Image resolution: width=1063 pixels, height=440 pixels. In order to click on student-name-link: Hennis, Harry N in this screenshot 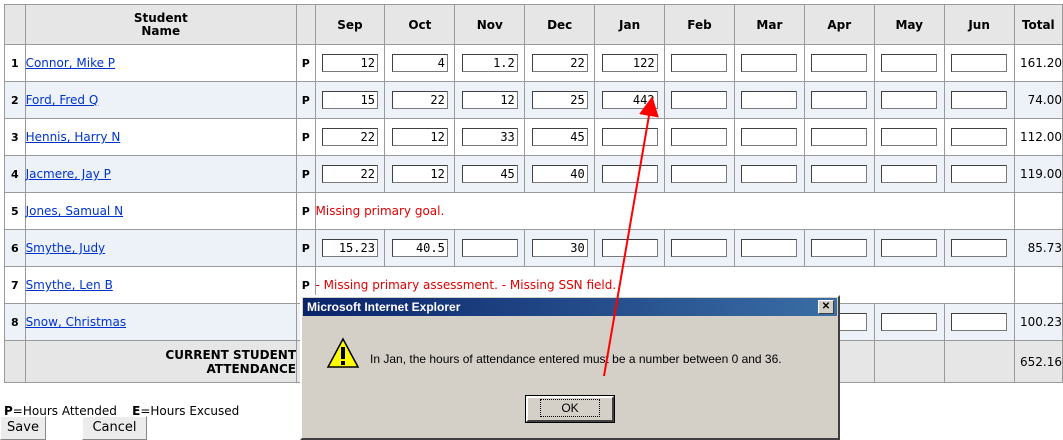, I will do `click(73, 137)`.